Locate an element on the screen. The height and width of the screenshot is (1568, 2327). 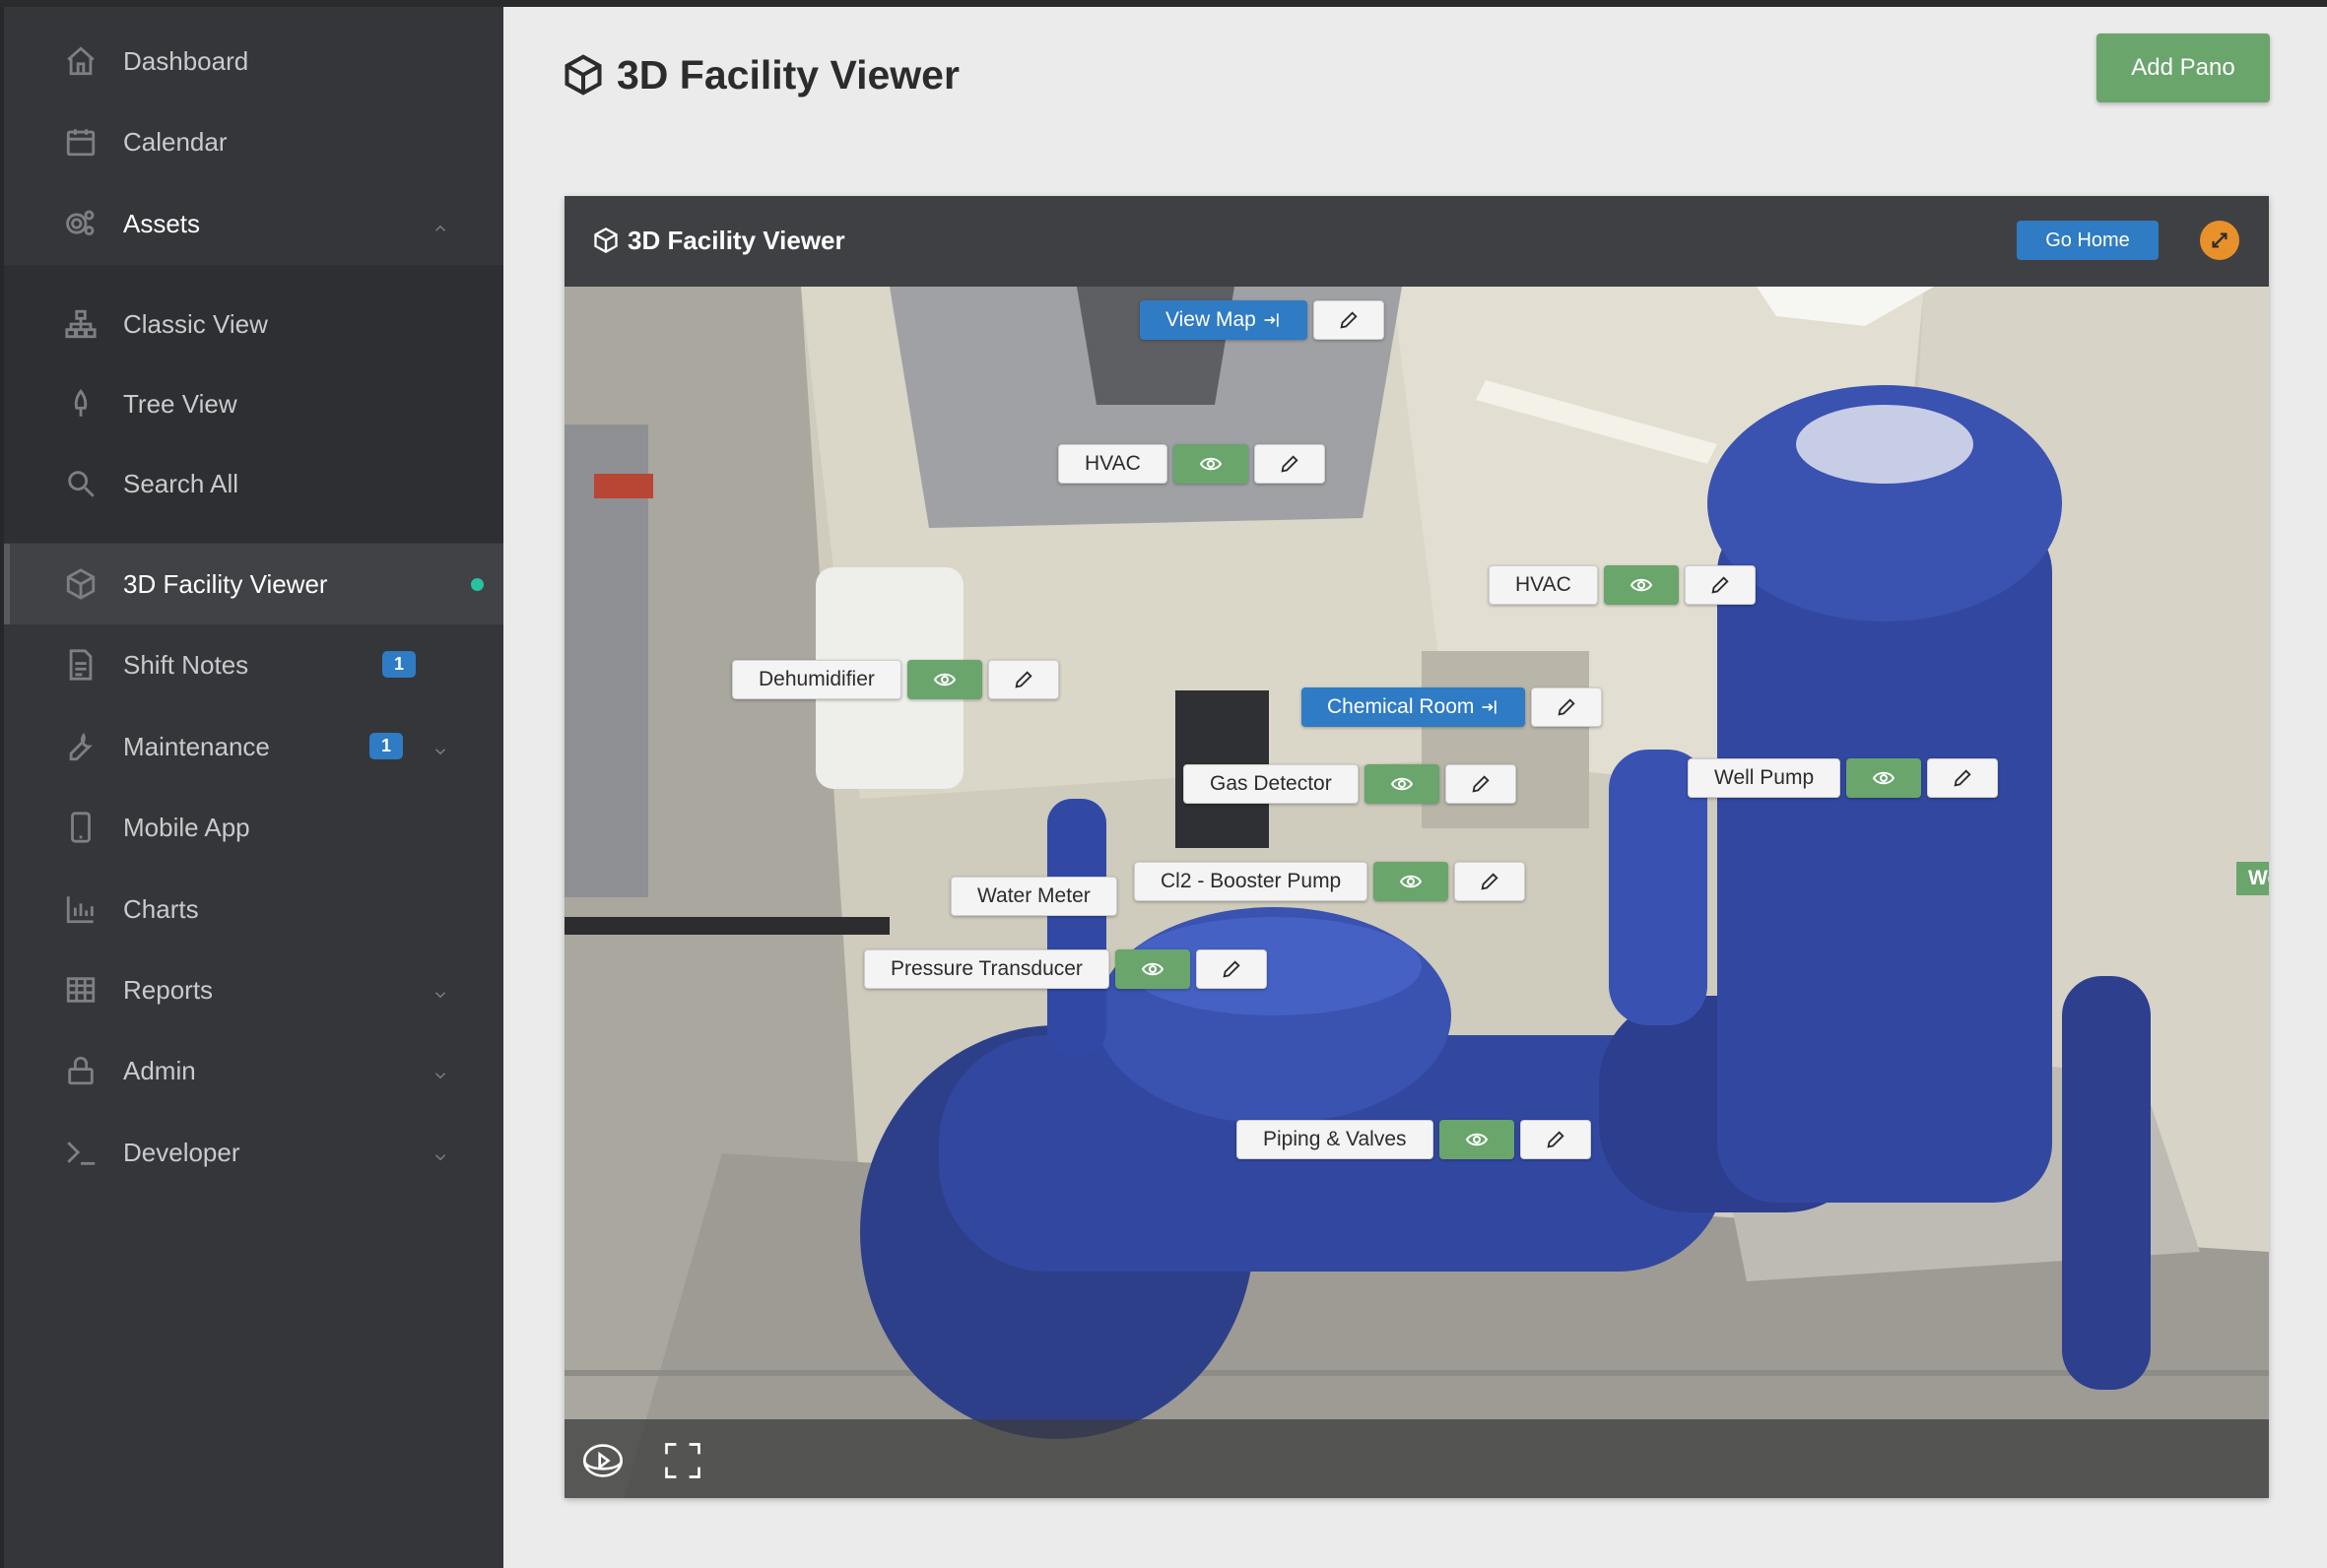
hotspot-water-meter: Water Meter is located at coordinates (1034, 897).